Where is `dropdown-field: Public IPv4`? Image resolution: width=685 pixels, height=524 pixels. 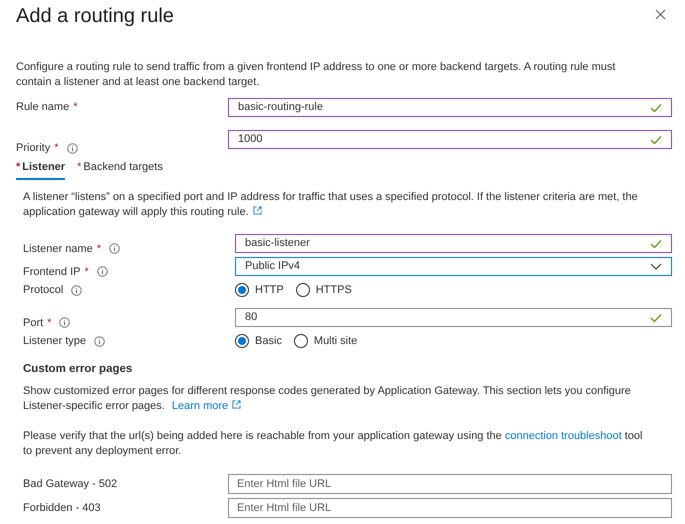
dropdown-field: Public IPv4 is located at coordinates (453, 266).